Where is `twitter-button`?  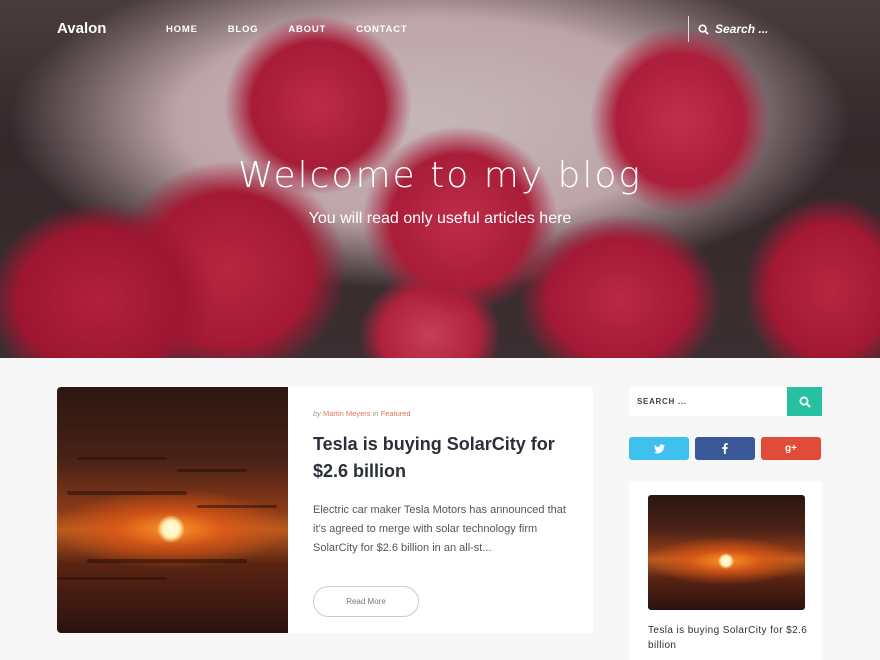
twitter-button is located at coordinates (659, 448).